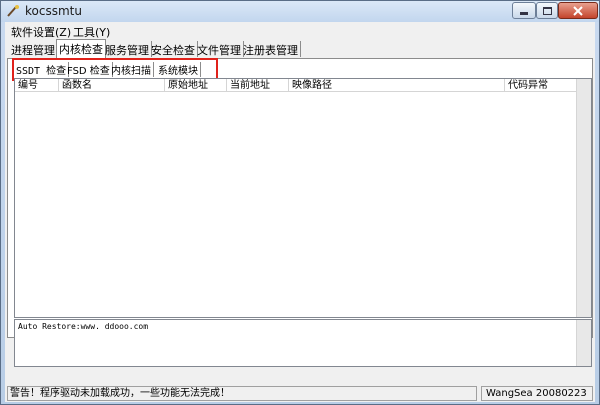 The height and width of the screenshot is (405, 600). What do you see at coordinates (83, 326) in the screenshot?
I see `log-text: Auto Restore:www. ddooo.com` at bounding box center [83, 326].